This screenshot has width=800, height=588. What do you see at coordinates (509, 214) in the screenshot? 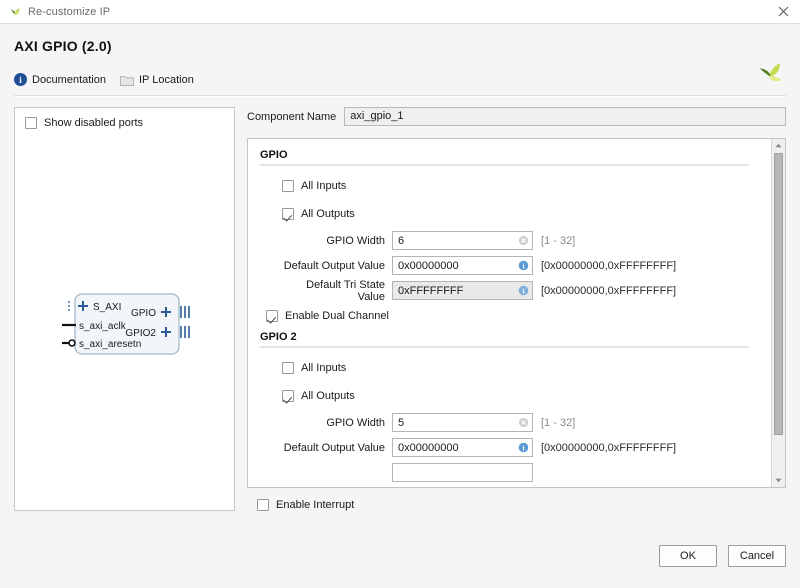
I see `gpio-all-outputs-row: All Outputs` at bounding box center [509, 214].